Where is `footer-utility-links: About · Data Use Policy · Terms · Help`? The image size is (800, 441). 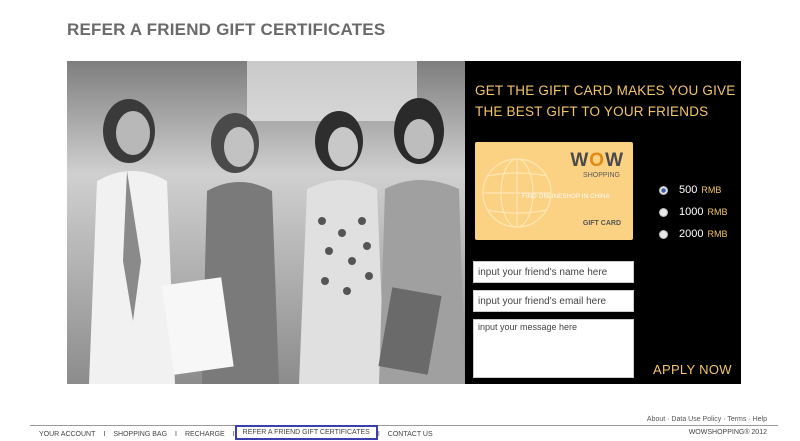 footer-utility-links: About · Data Use Policy · Terms · Help is located at coordinates (707, 419).